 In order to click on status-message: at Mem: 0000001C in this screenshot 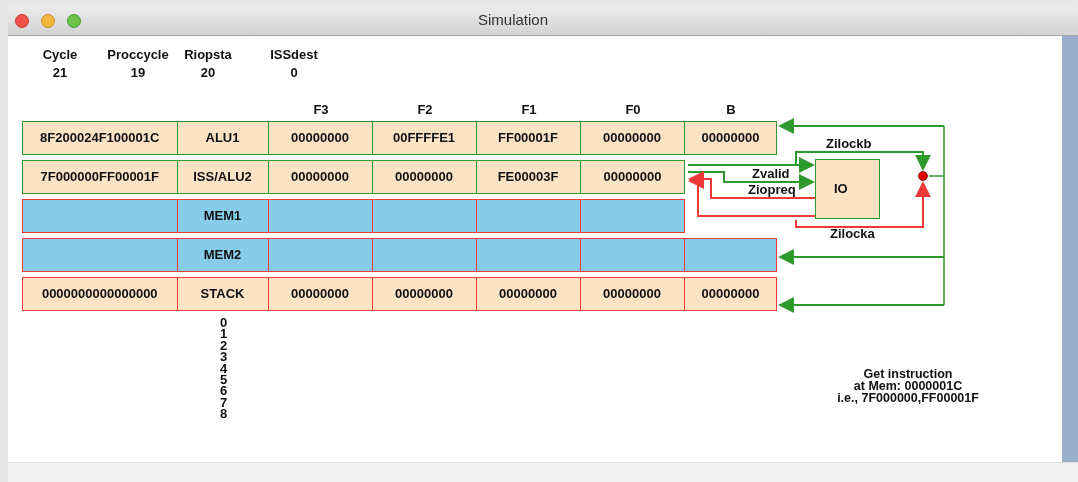, I will do `click(908, 386)`.